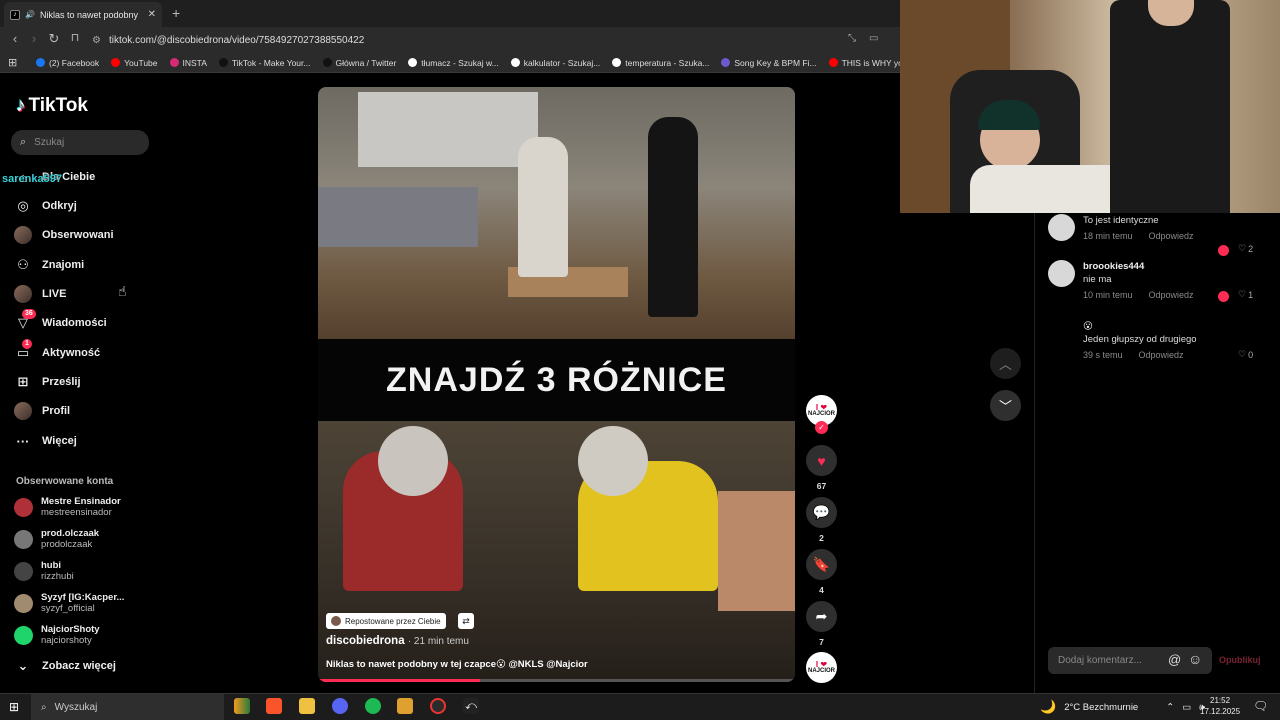  I want to click on followed-check-icon: ✓, so click(821, 427).